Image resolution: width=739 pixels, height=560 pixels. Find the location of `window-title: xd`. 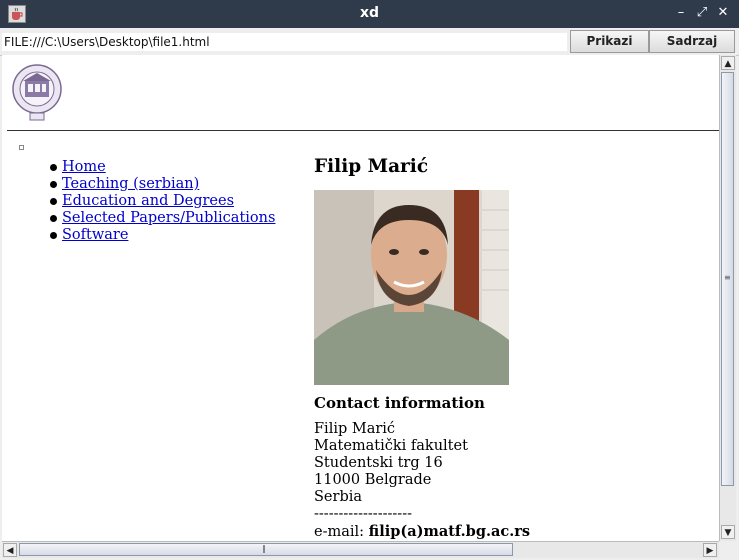

window-title: xd is located at coordinates (369, 13).